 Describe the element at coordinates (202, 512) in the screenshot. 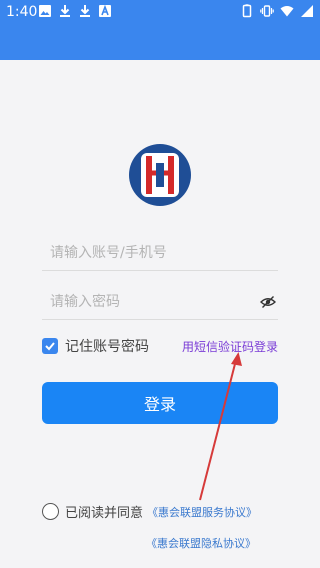

I see `service-agreement-link: 《惠会联盟服务协议》` at that location.